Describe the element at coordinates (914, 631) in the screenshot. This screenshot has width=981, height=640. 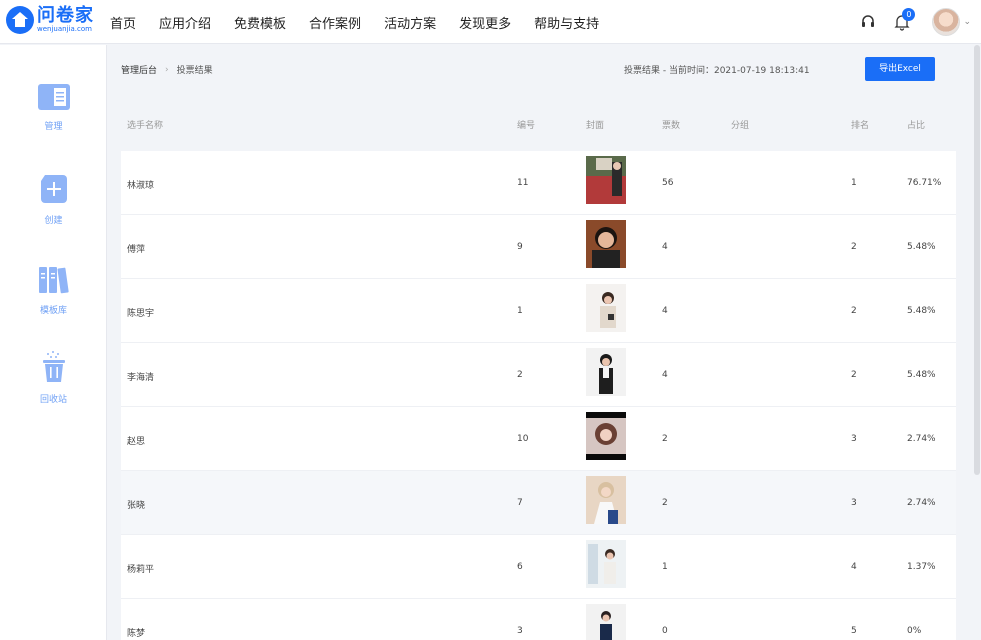
I see `cell-ratio: 0%` at that location.